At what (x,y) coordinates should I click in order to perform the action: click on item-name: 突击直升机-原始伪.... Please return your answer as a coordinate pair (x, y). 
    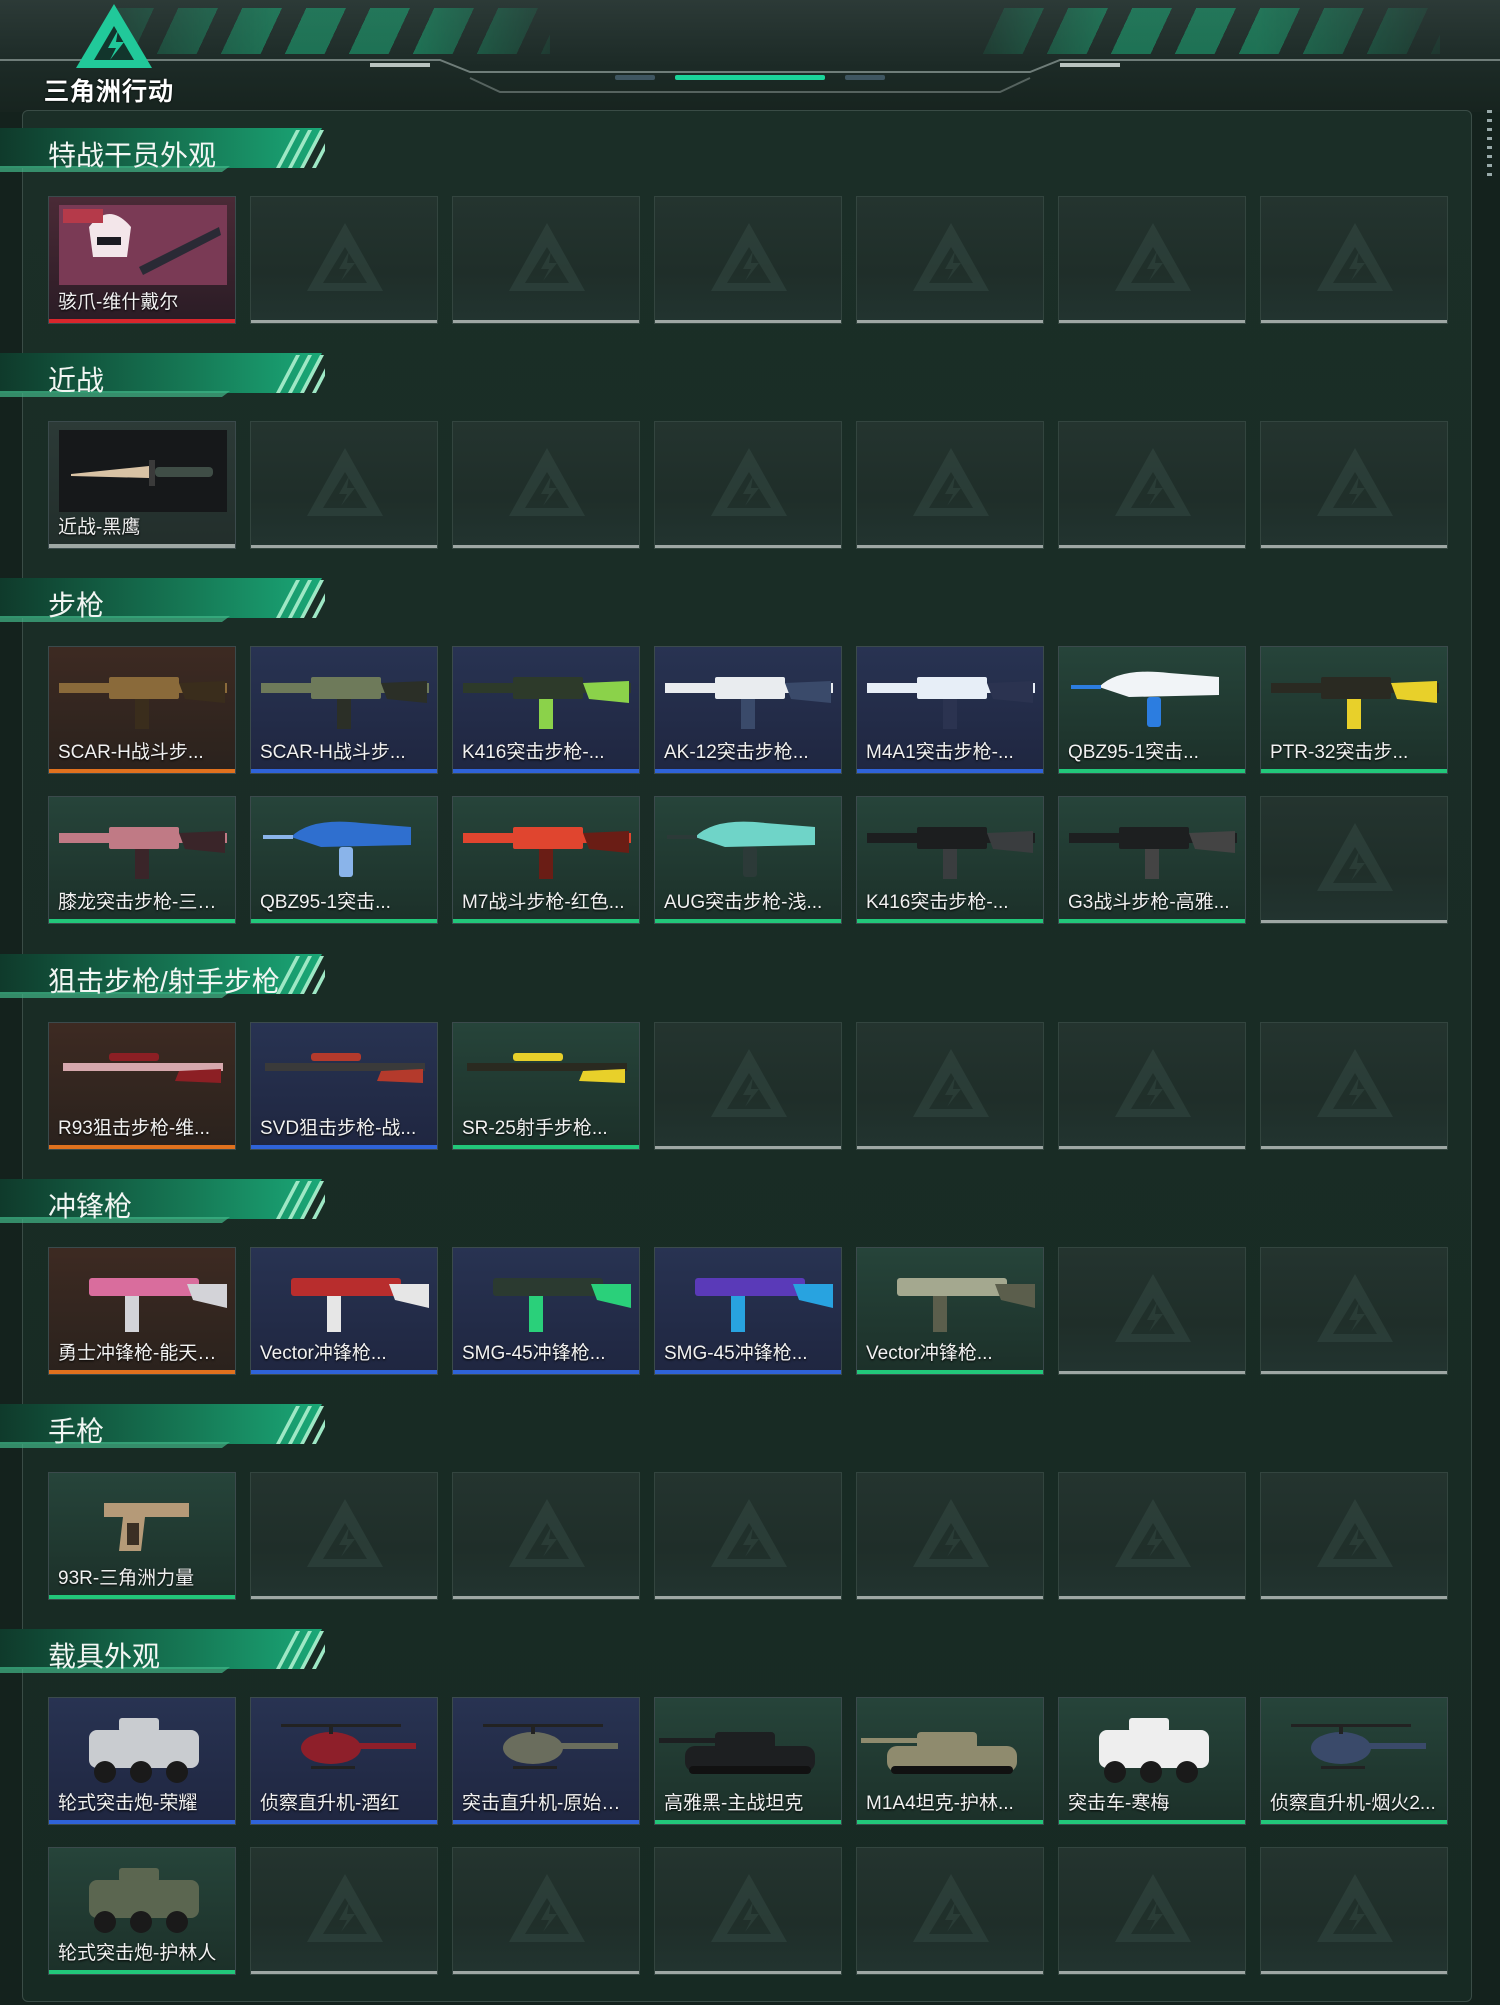
    Looking at the image, I should click on (548, 1803).